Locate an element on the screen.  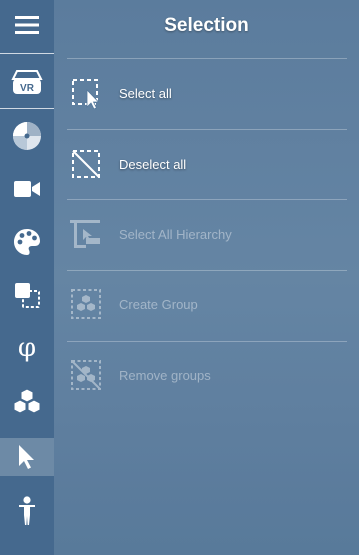
cursor-icon is located at coordinates (26, 457).